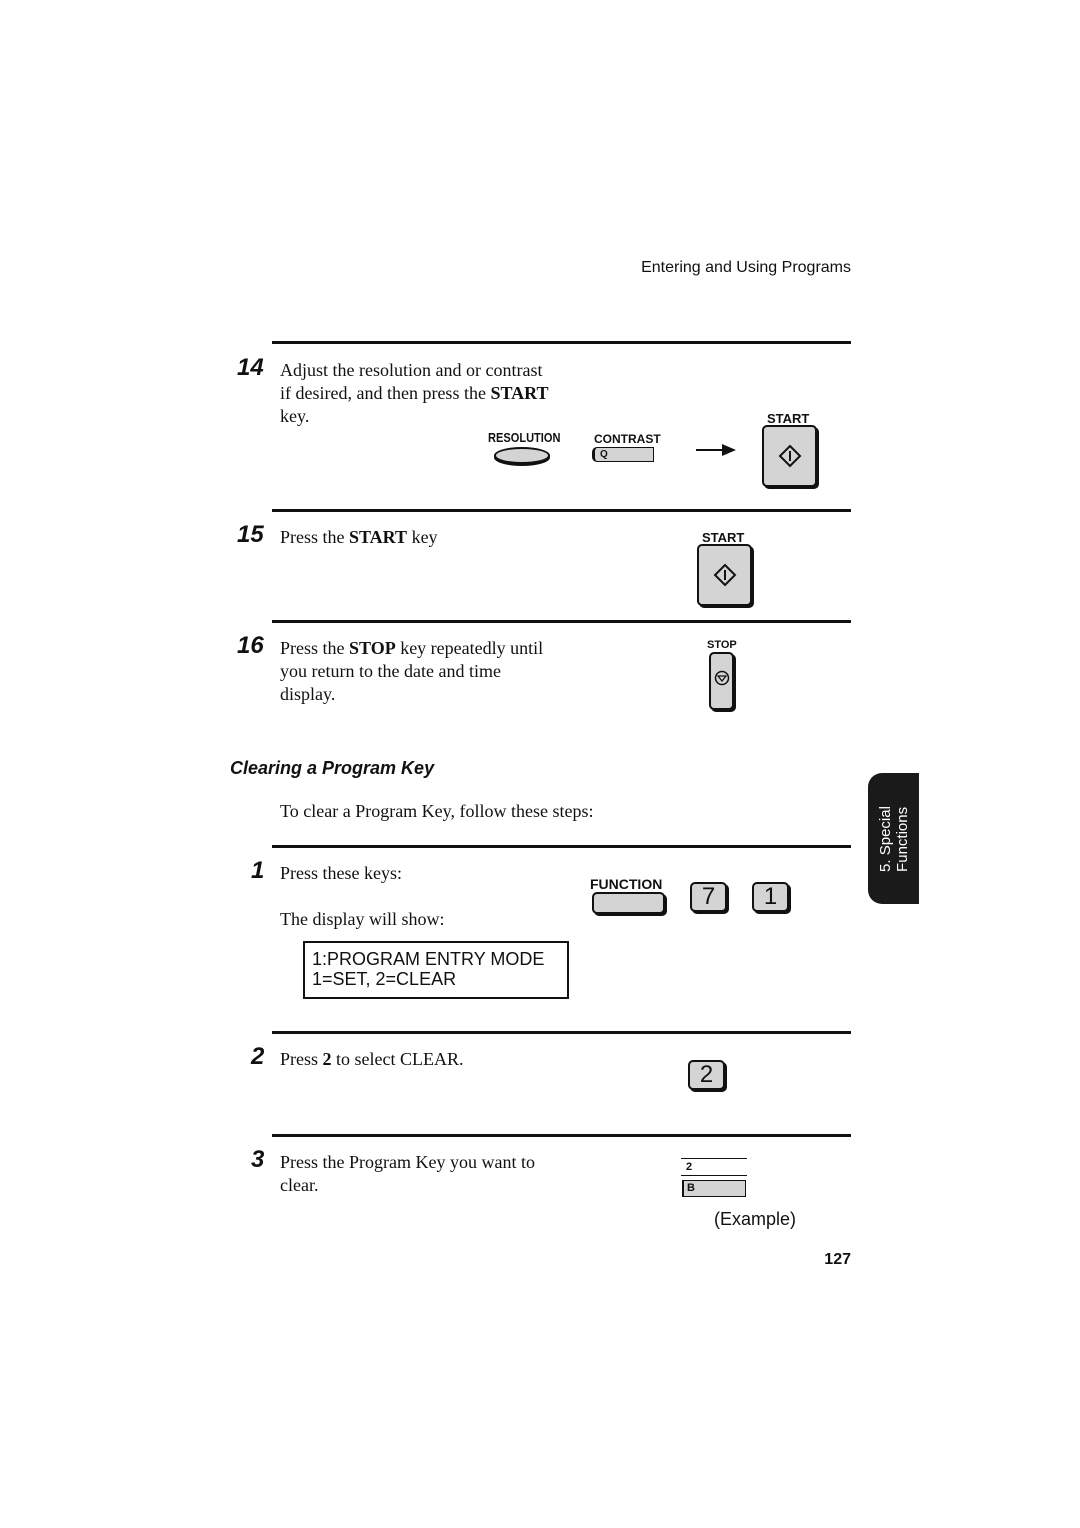  I want to click on function-label: FUNCTION, so click(626, 884).